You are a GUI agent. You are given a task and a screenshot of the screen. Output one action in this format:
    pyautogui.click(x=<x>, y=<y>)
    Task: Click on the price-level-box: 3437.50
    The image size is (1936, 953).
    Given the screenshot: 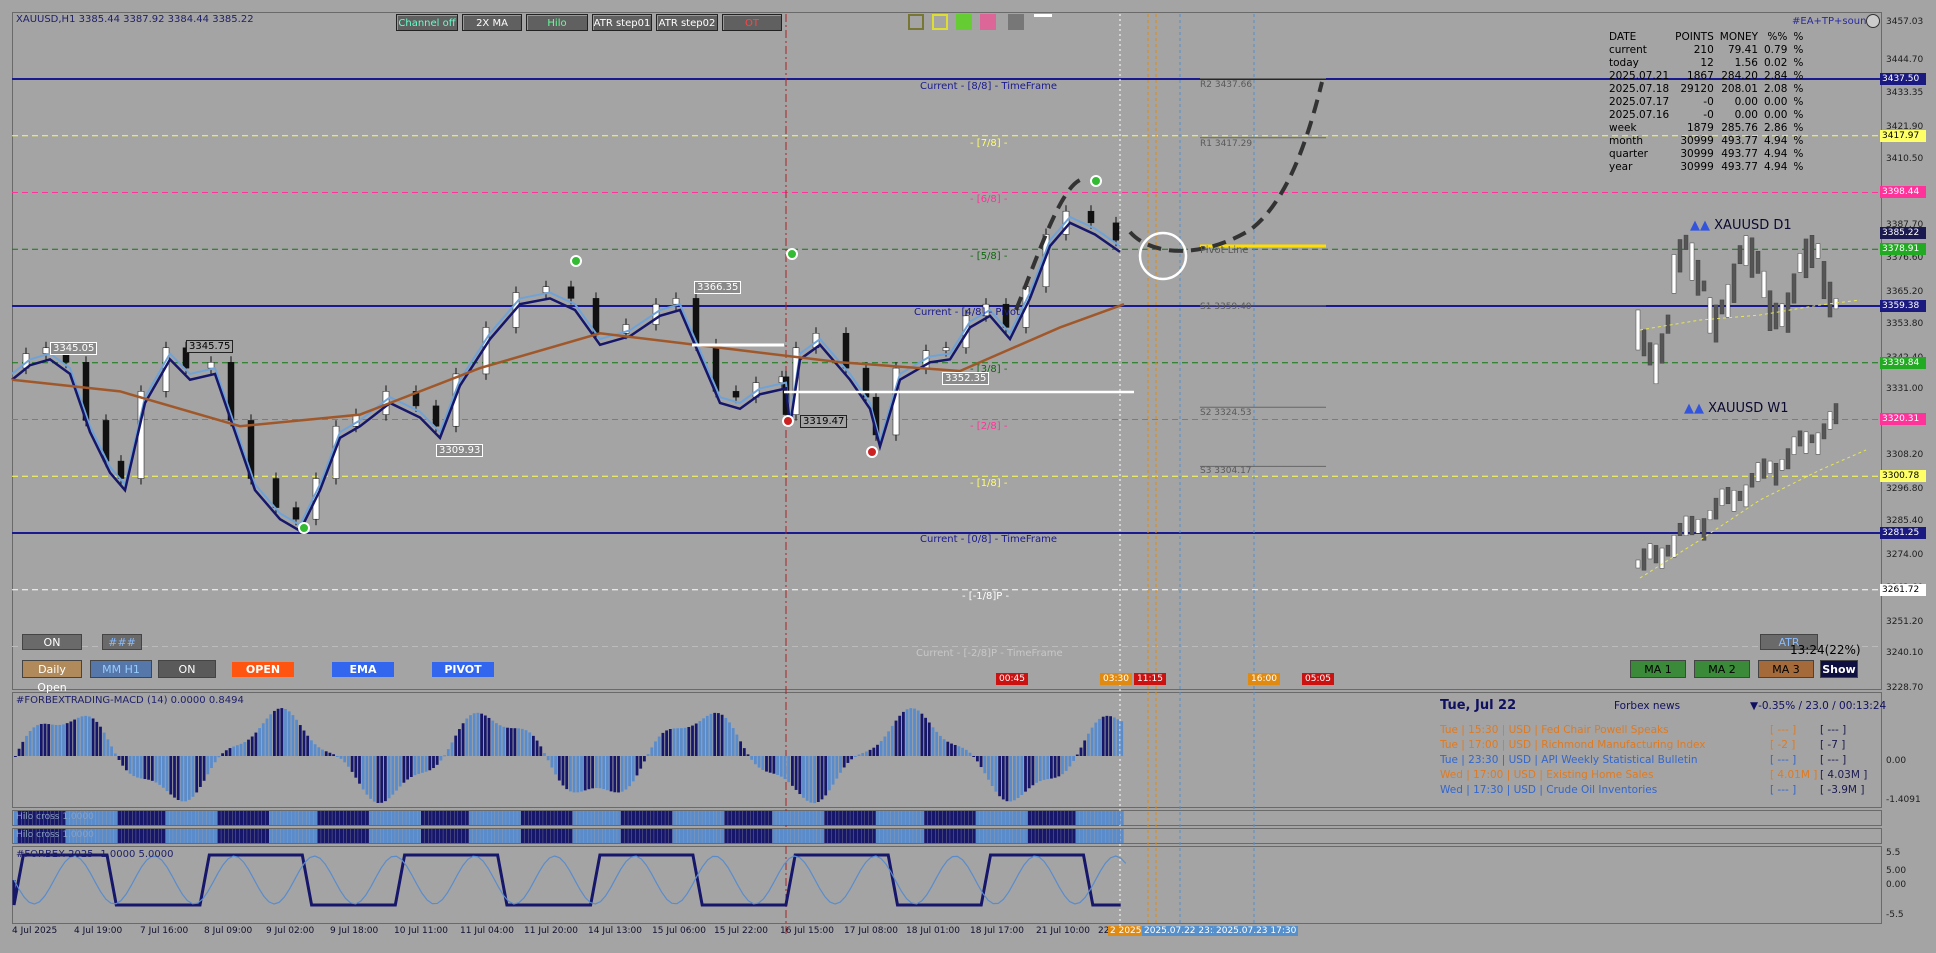 What is the action you would take?
    pyautogui.click(x=1903, y=79)
    